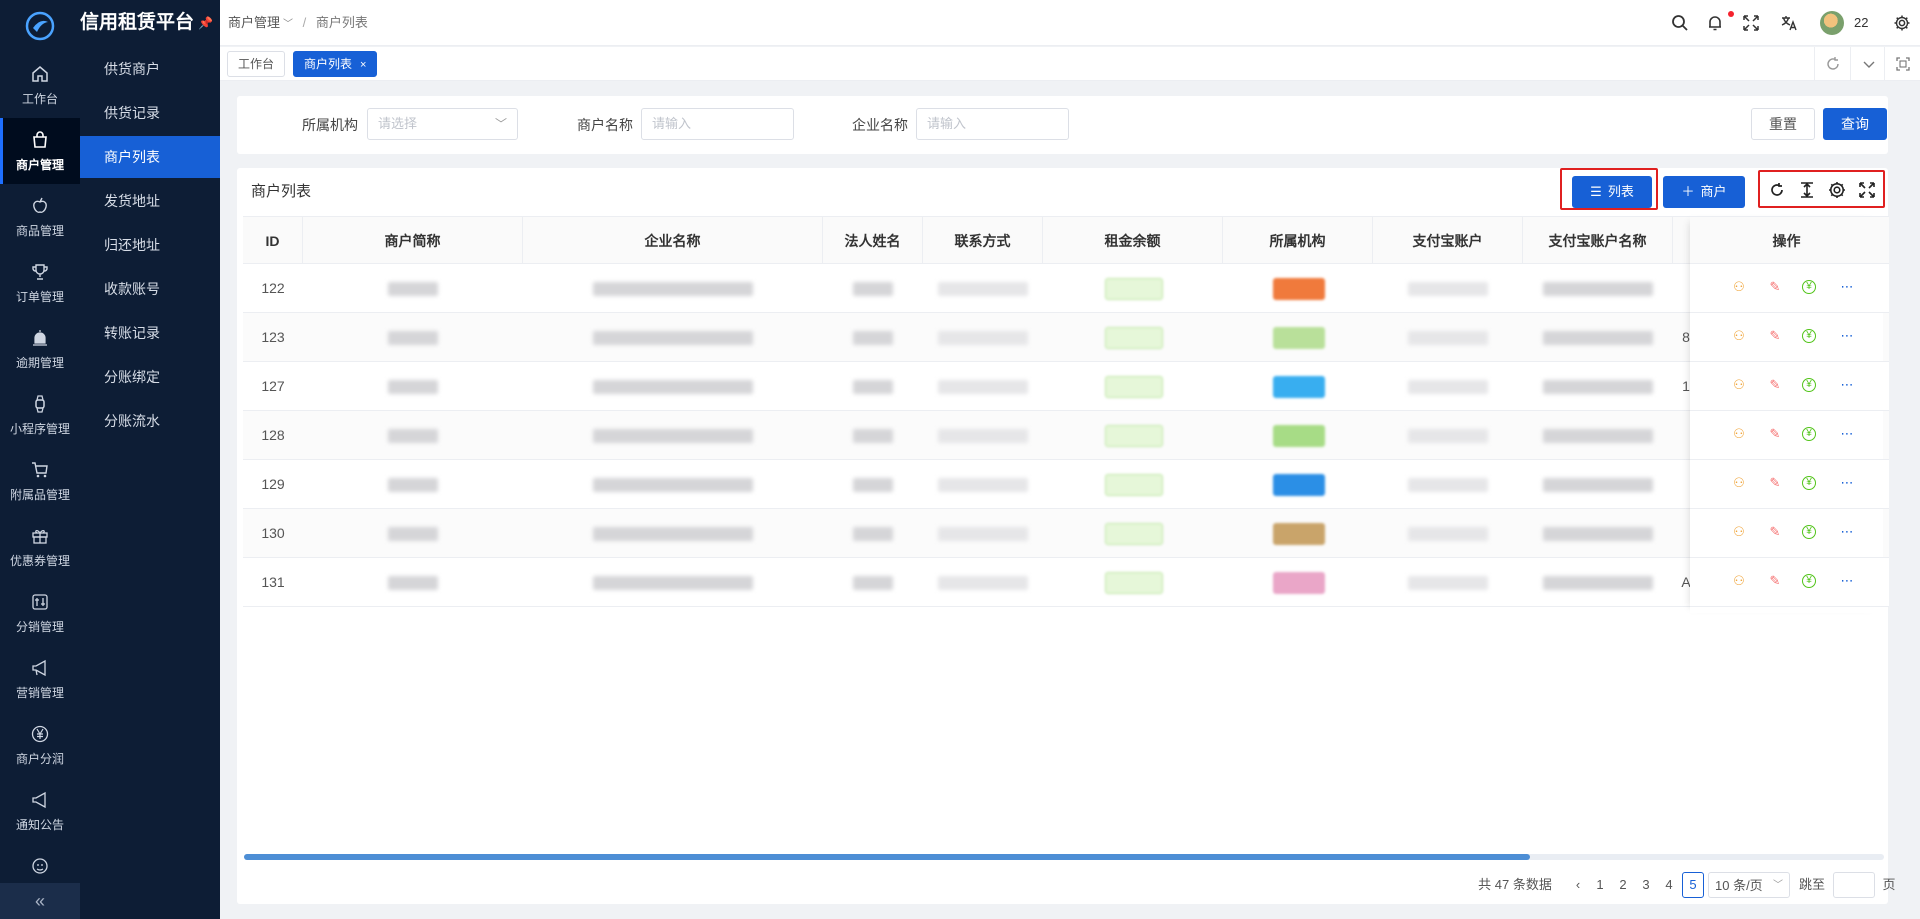 The image size is (1920, 919). What do you see at coordinates (1298, 241) in the screenshot?
I see `col-organization: 所属机构` at bounding box center [1298, 241].